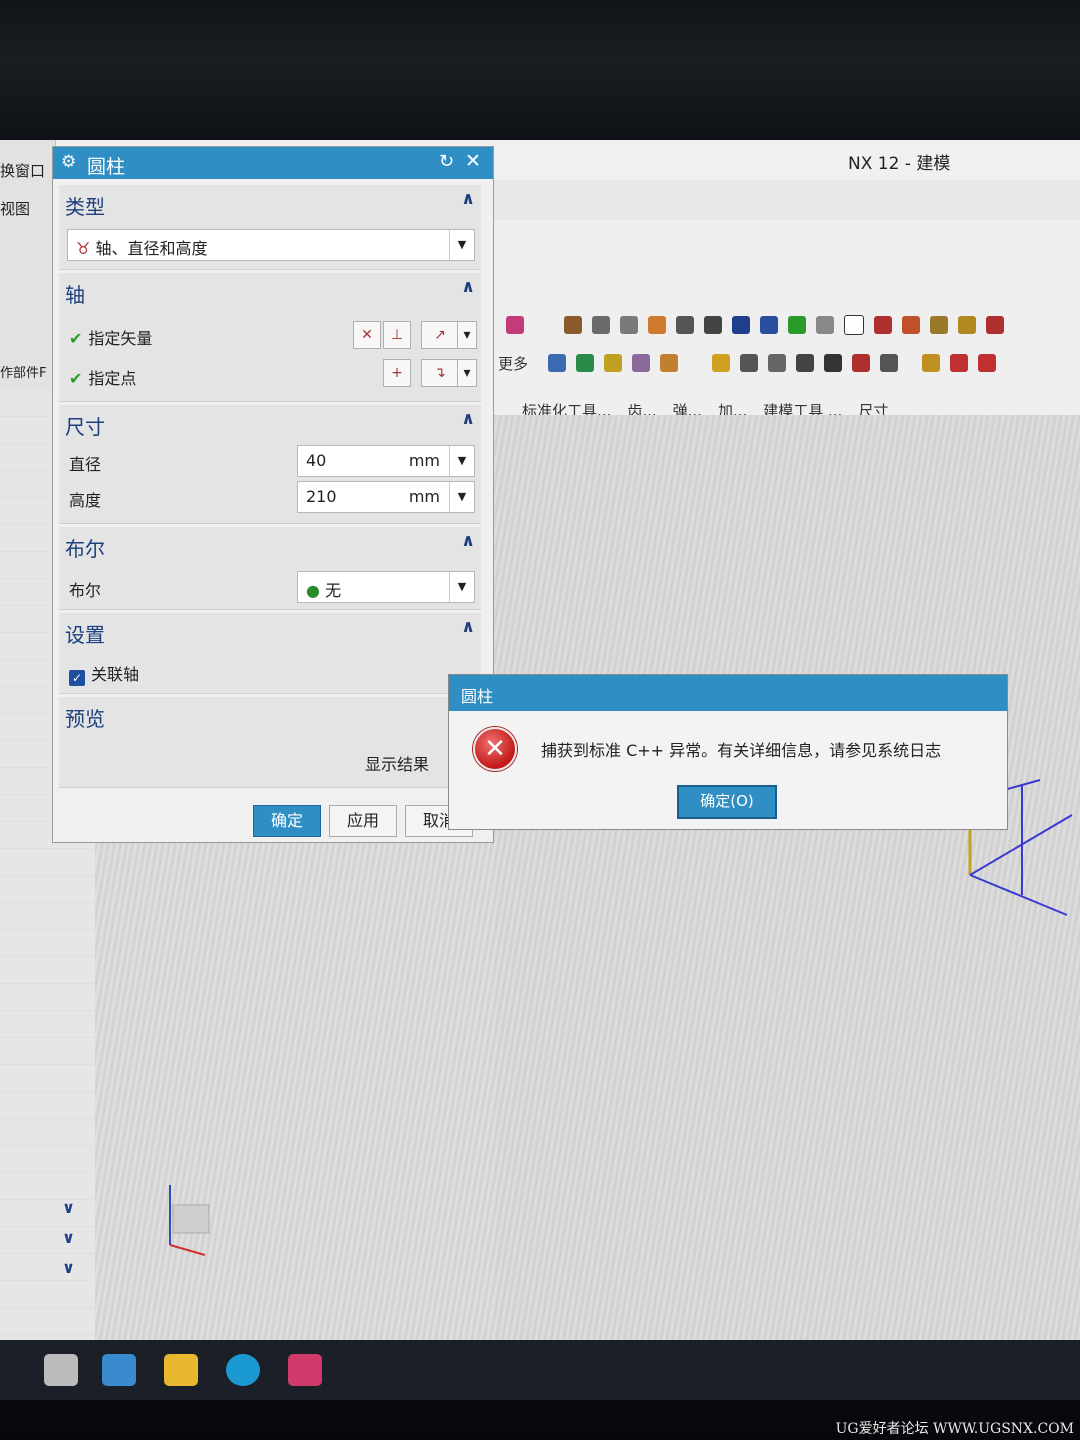  Describe the element at coordinates (85, 717) in the screenshot. I see `preview-section-title: 预览` at that location.